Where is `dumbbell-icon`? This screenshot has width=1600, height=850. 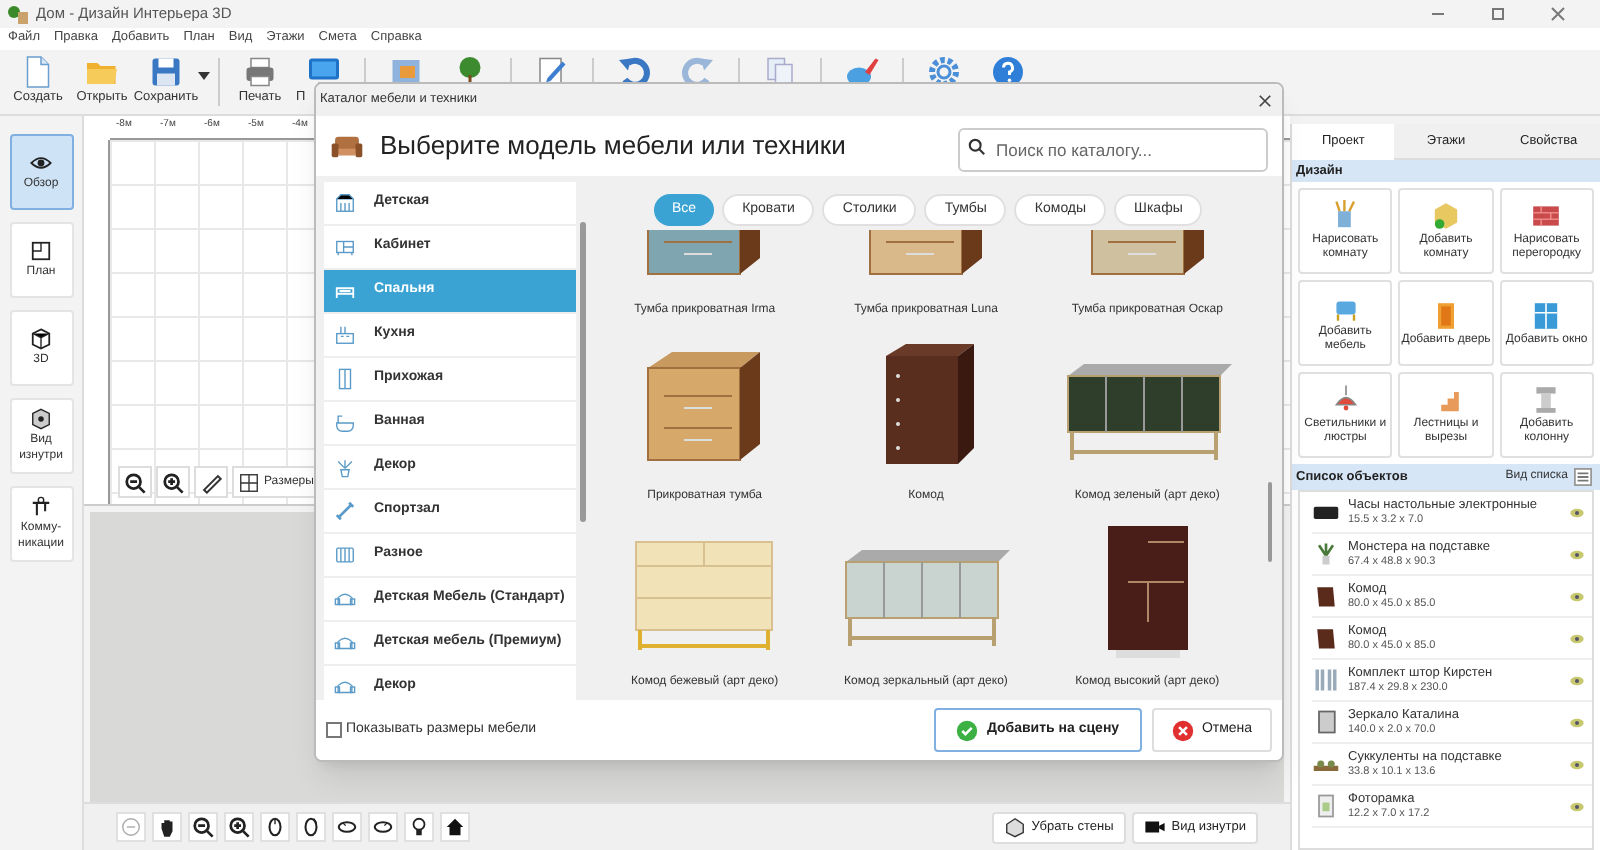 dumbbell-icon is located at coordinates (345, 511).